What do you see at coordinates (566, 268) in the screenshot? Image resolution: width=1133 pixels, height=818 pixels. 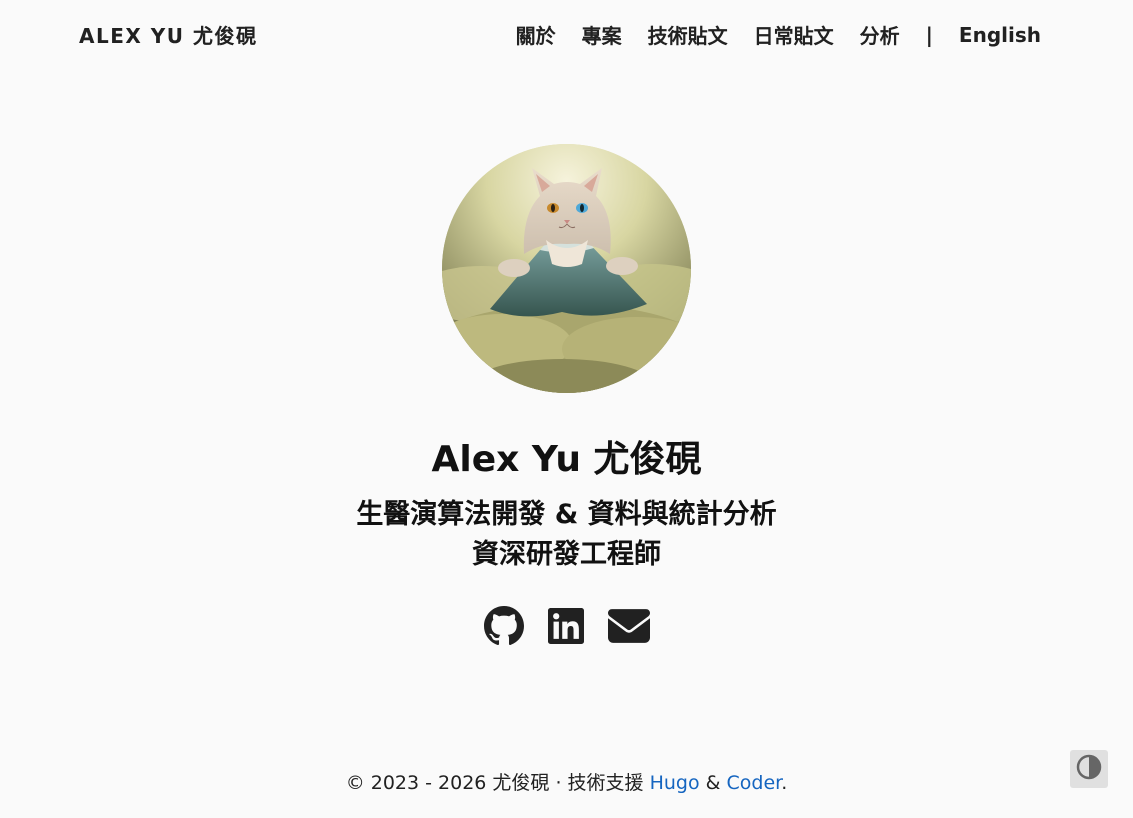 I see `profile-avatar` at bounding box center [566, 268].